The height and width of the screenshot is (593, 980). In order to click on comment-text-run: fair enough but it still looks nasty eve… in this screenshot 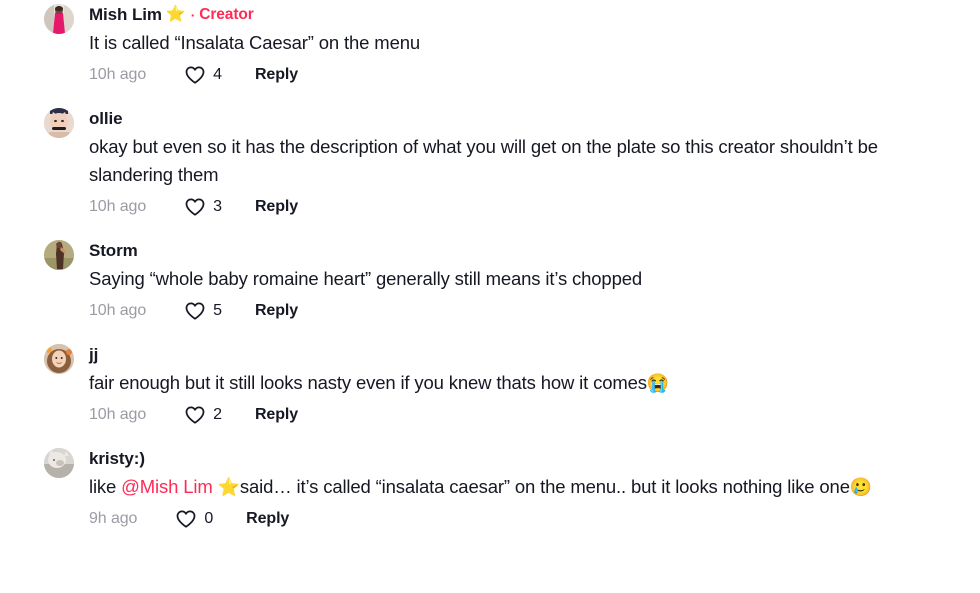, I will do `click(368, 382)`.